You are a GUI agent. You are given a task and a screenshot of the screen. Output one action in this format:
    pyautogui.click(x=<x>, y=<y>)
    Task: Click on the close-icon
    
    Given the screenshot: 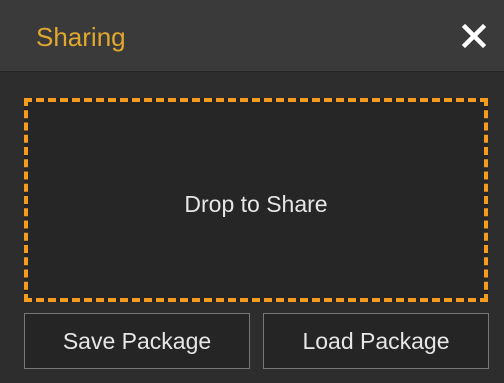 What is the action you would take?
    pyautogui.click(x=474, y=36)
    